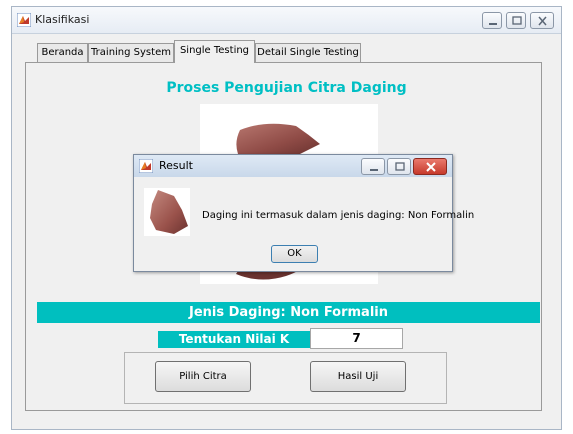 The image size is (573, 434). I want to click on dialog-maximize-button, so click(399, 166).